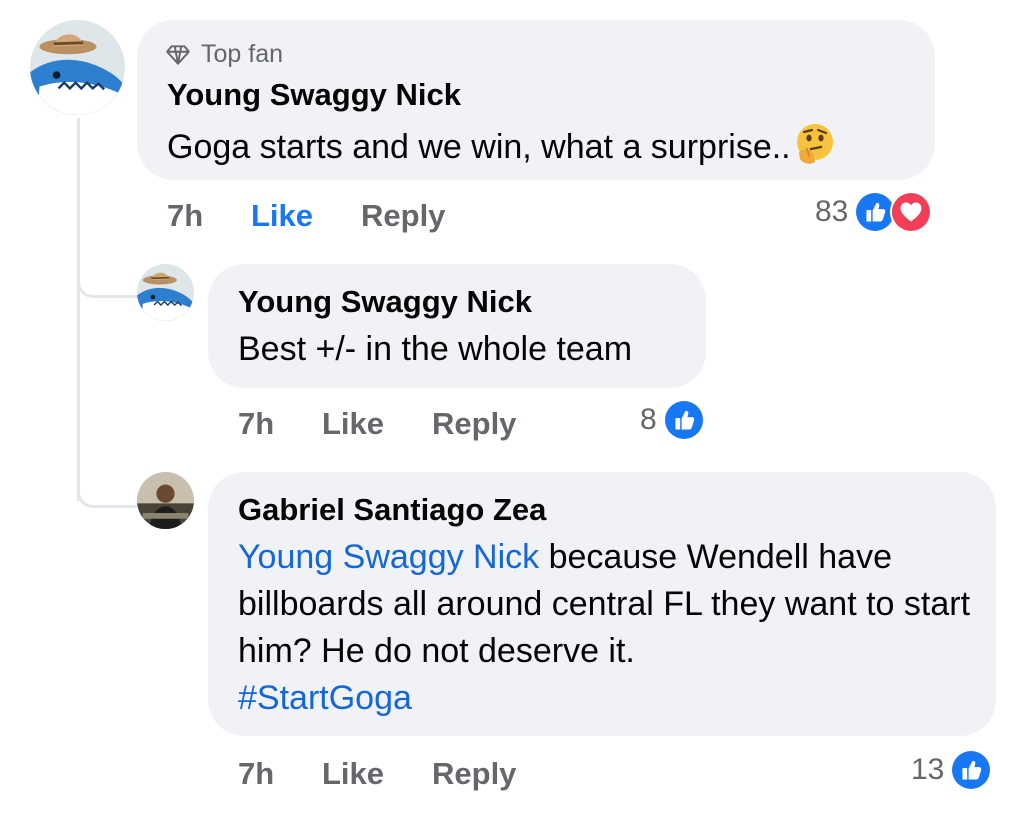  What do you see at coordinates (78, 309) in the screenshot?
I see `thread-line` at bounding box center [78, 309].